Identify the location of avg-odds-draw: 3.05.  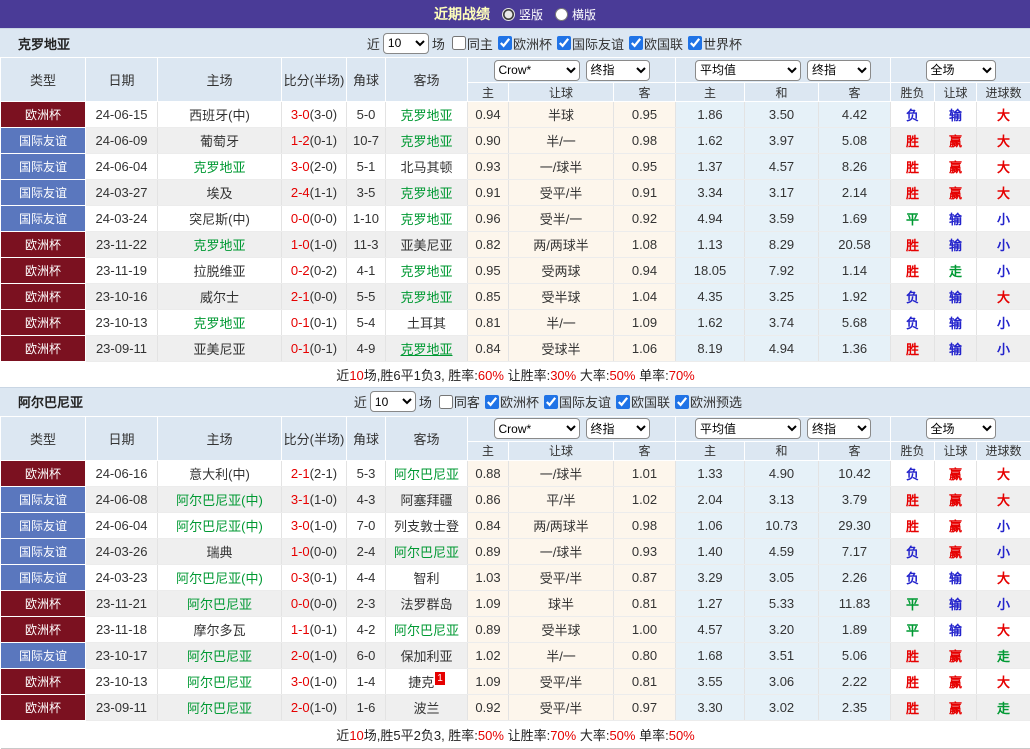
(782, 577).